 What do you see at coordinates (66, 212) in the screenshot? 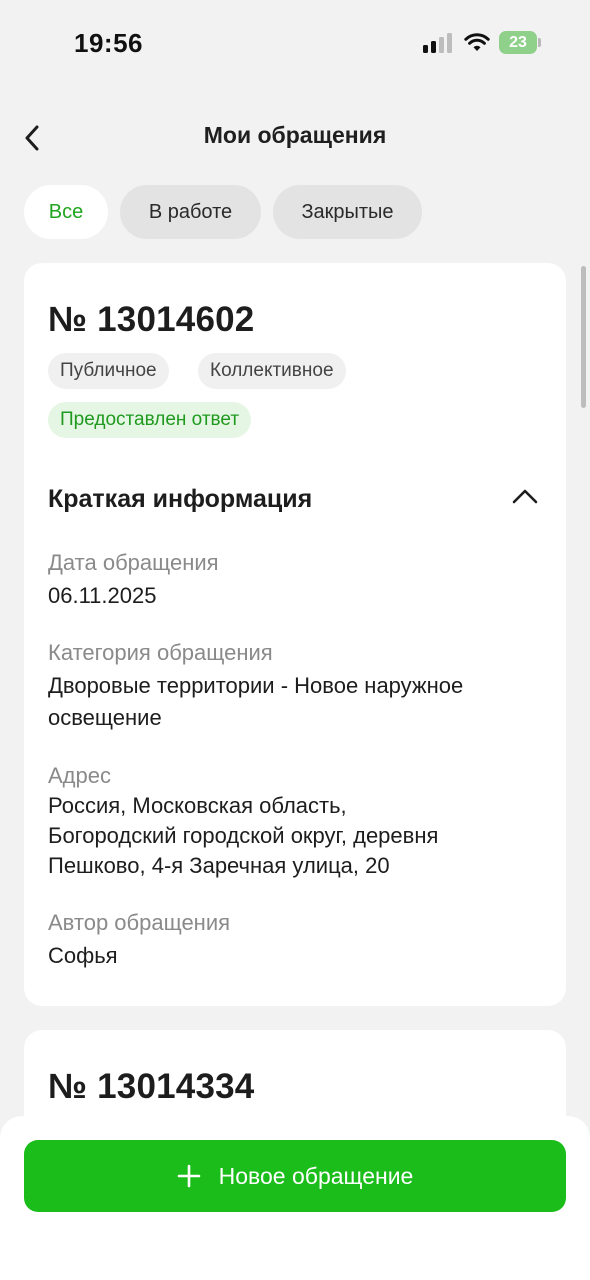
I see `filter-chip-all: Все` at bounding box center [66, 212].